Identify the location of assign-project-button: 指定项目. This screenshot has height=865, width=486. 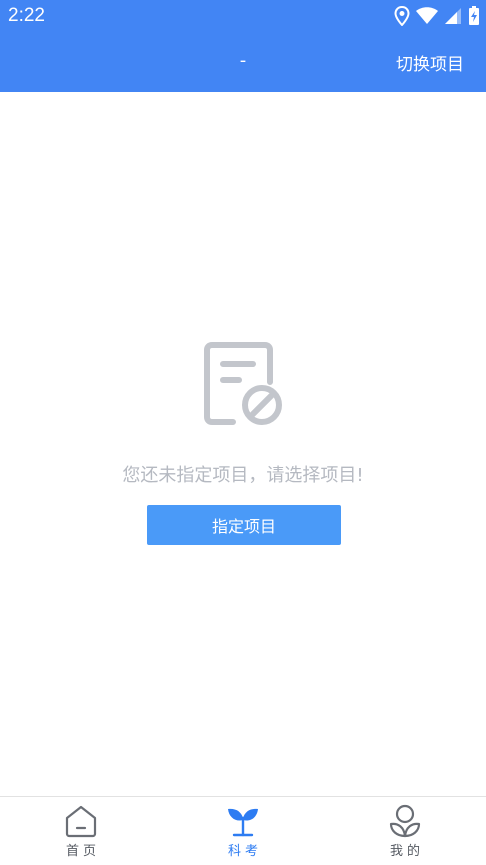
(244, 525).